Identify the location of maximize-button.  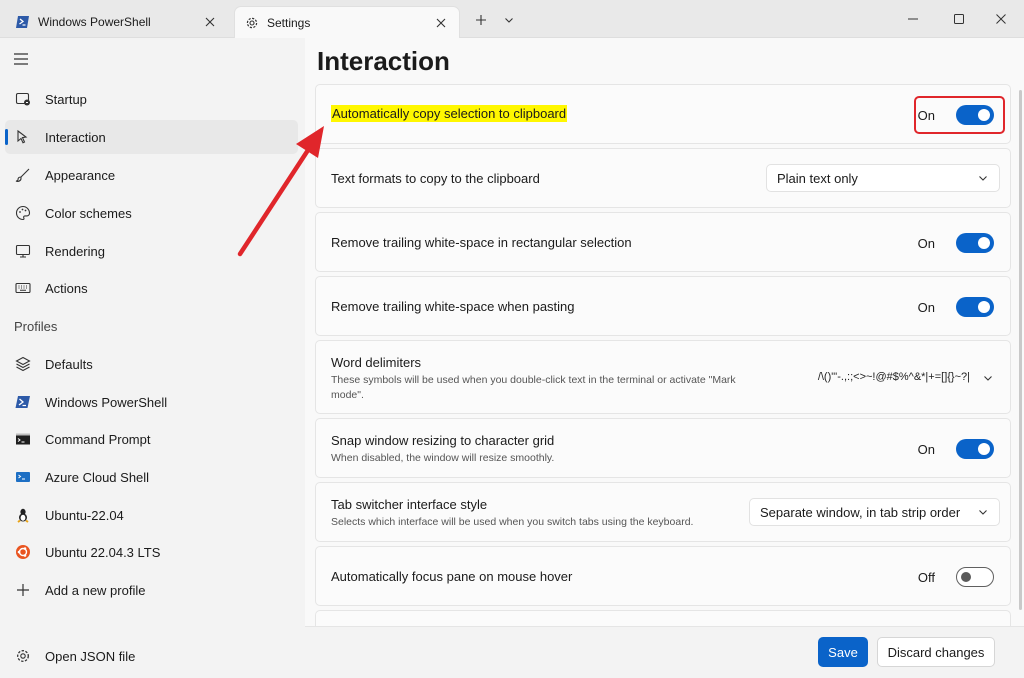
(959, 19).